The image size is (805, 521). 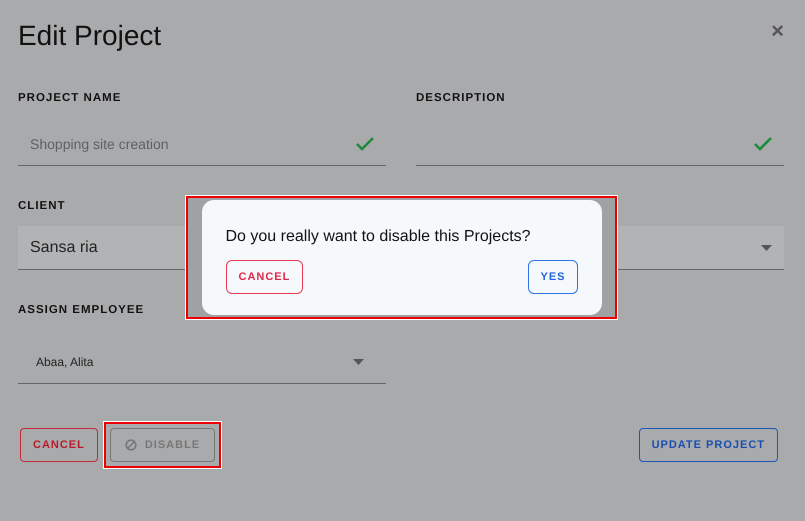 What do you see at coordinates (379, 237) in the screenshot?
I see `dialog-message: Do you really want to disable this Projects?` at bounding box center [379, 237].